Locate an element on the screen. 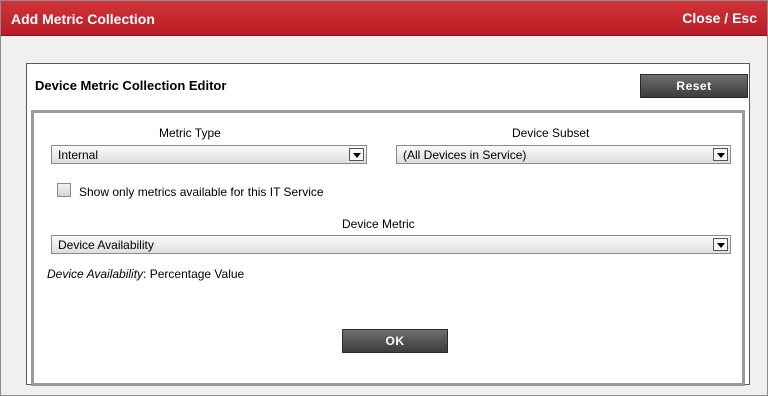 This screenshot has height=396, width=768. device-metric-label: Device Metric is located at coordinates (378, 224).